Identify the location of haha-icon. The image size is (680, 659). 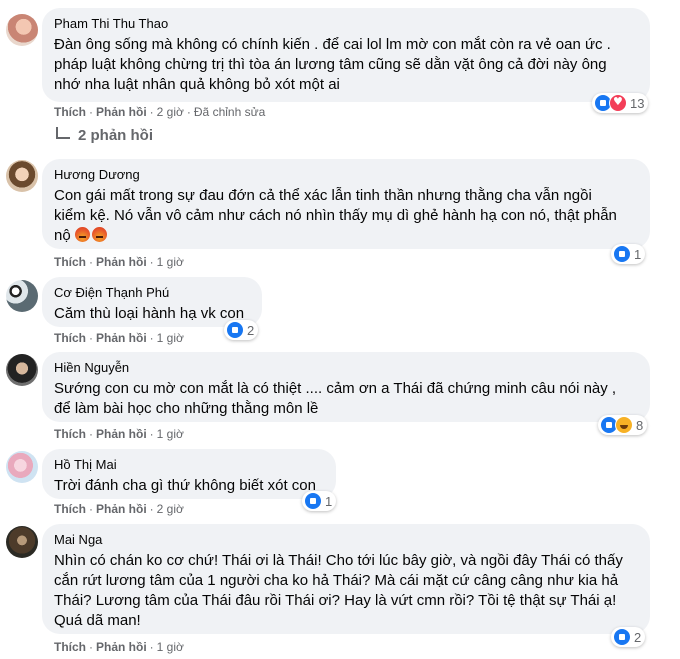
(624, 425).